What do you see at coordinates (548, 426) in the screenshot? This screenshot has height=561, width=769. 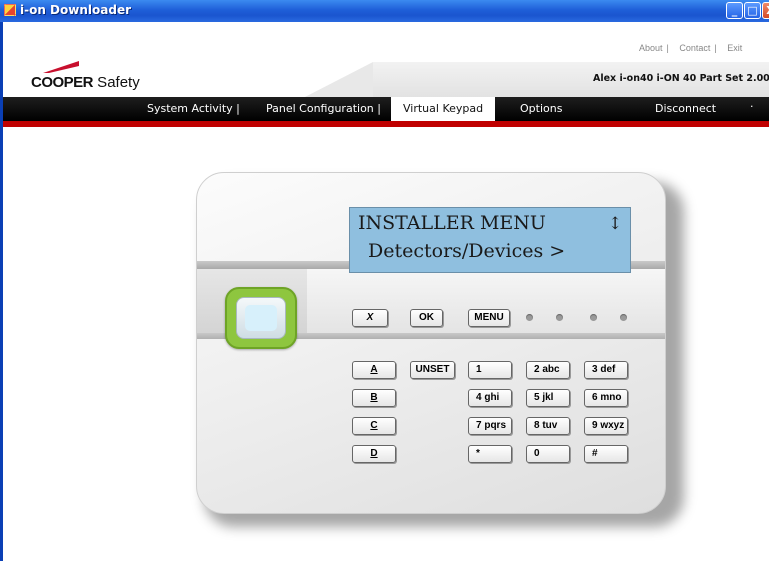 I see `key-8: 8 tuv` at bounding box center [548, 426].